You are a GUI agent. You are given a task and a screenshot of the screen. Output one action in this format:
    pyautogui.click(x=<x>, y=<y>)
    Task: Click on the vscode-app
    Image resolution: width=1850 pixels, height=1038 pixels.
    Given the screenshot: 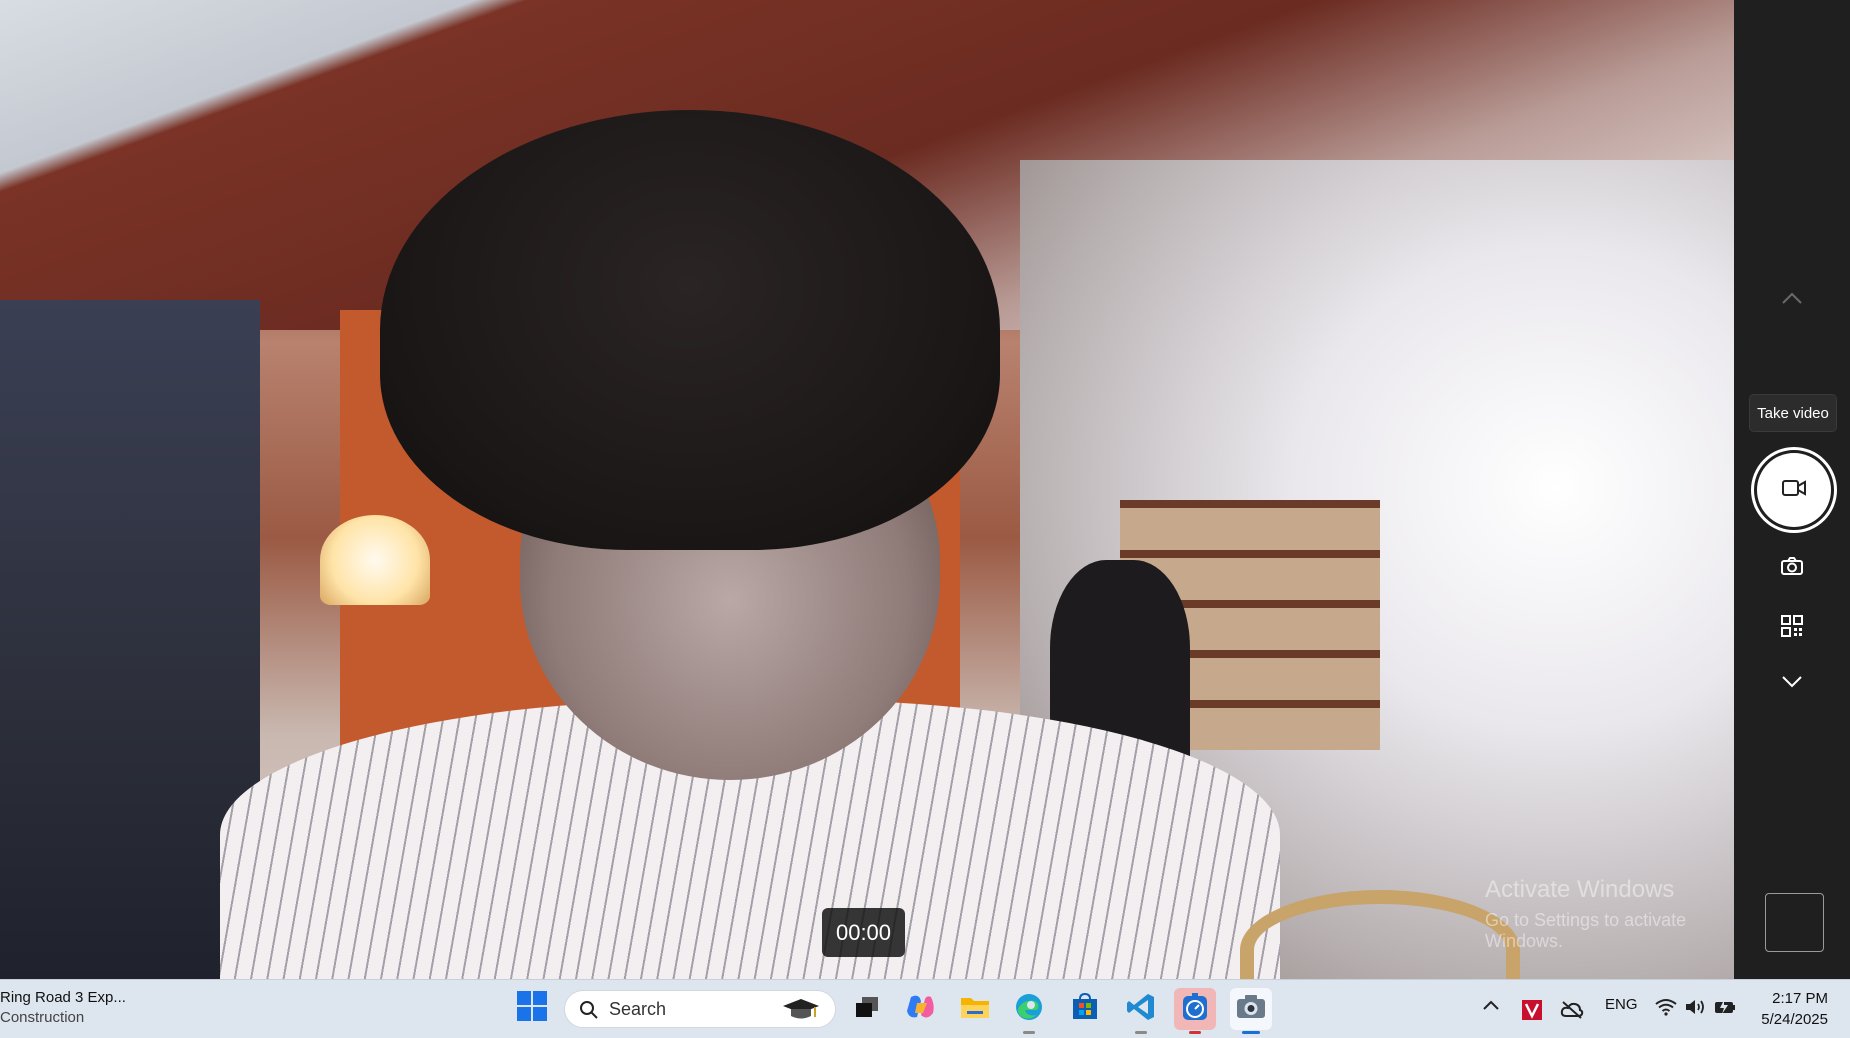 What is the action you would take?
    pyautogui.click(x=1141, y=1011)
    